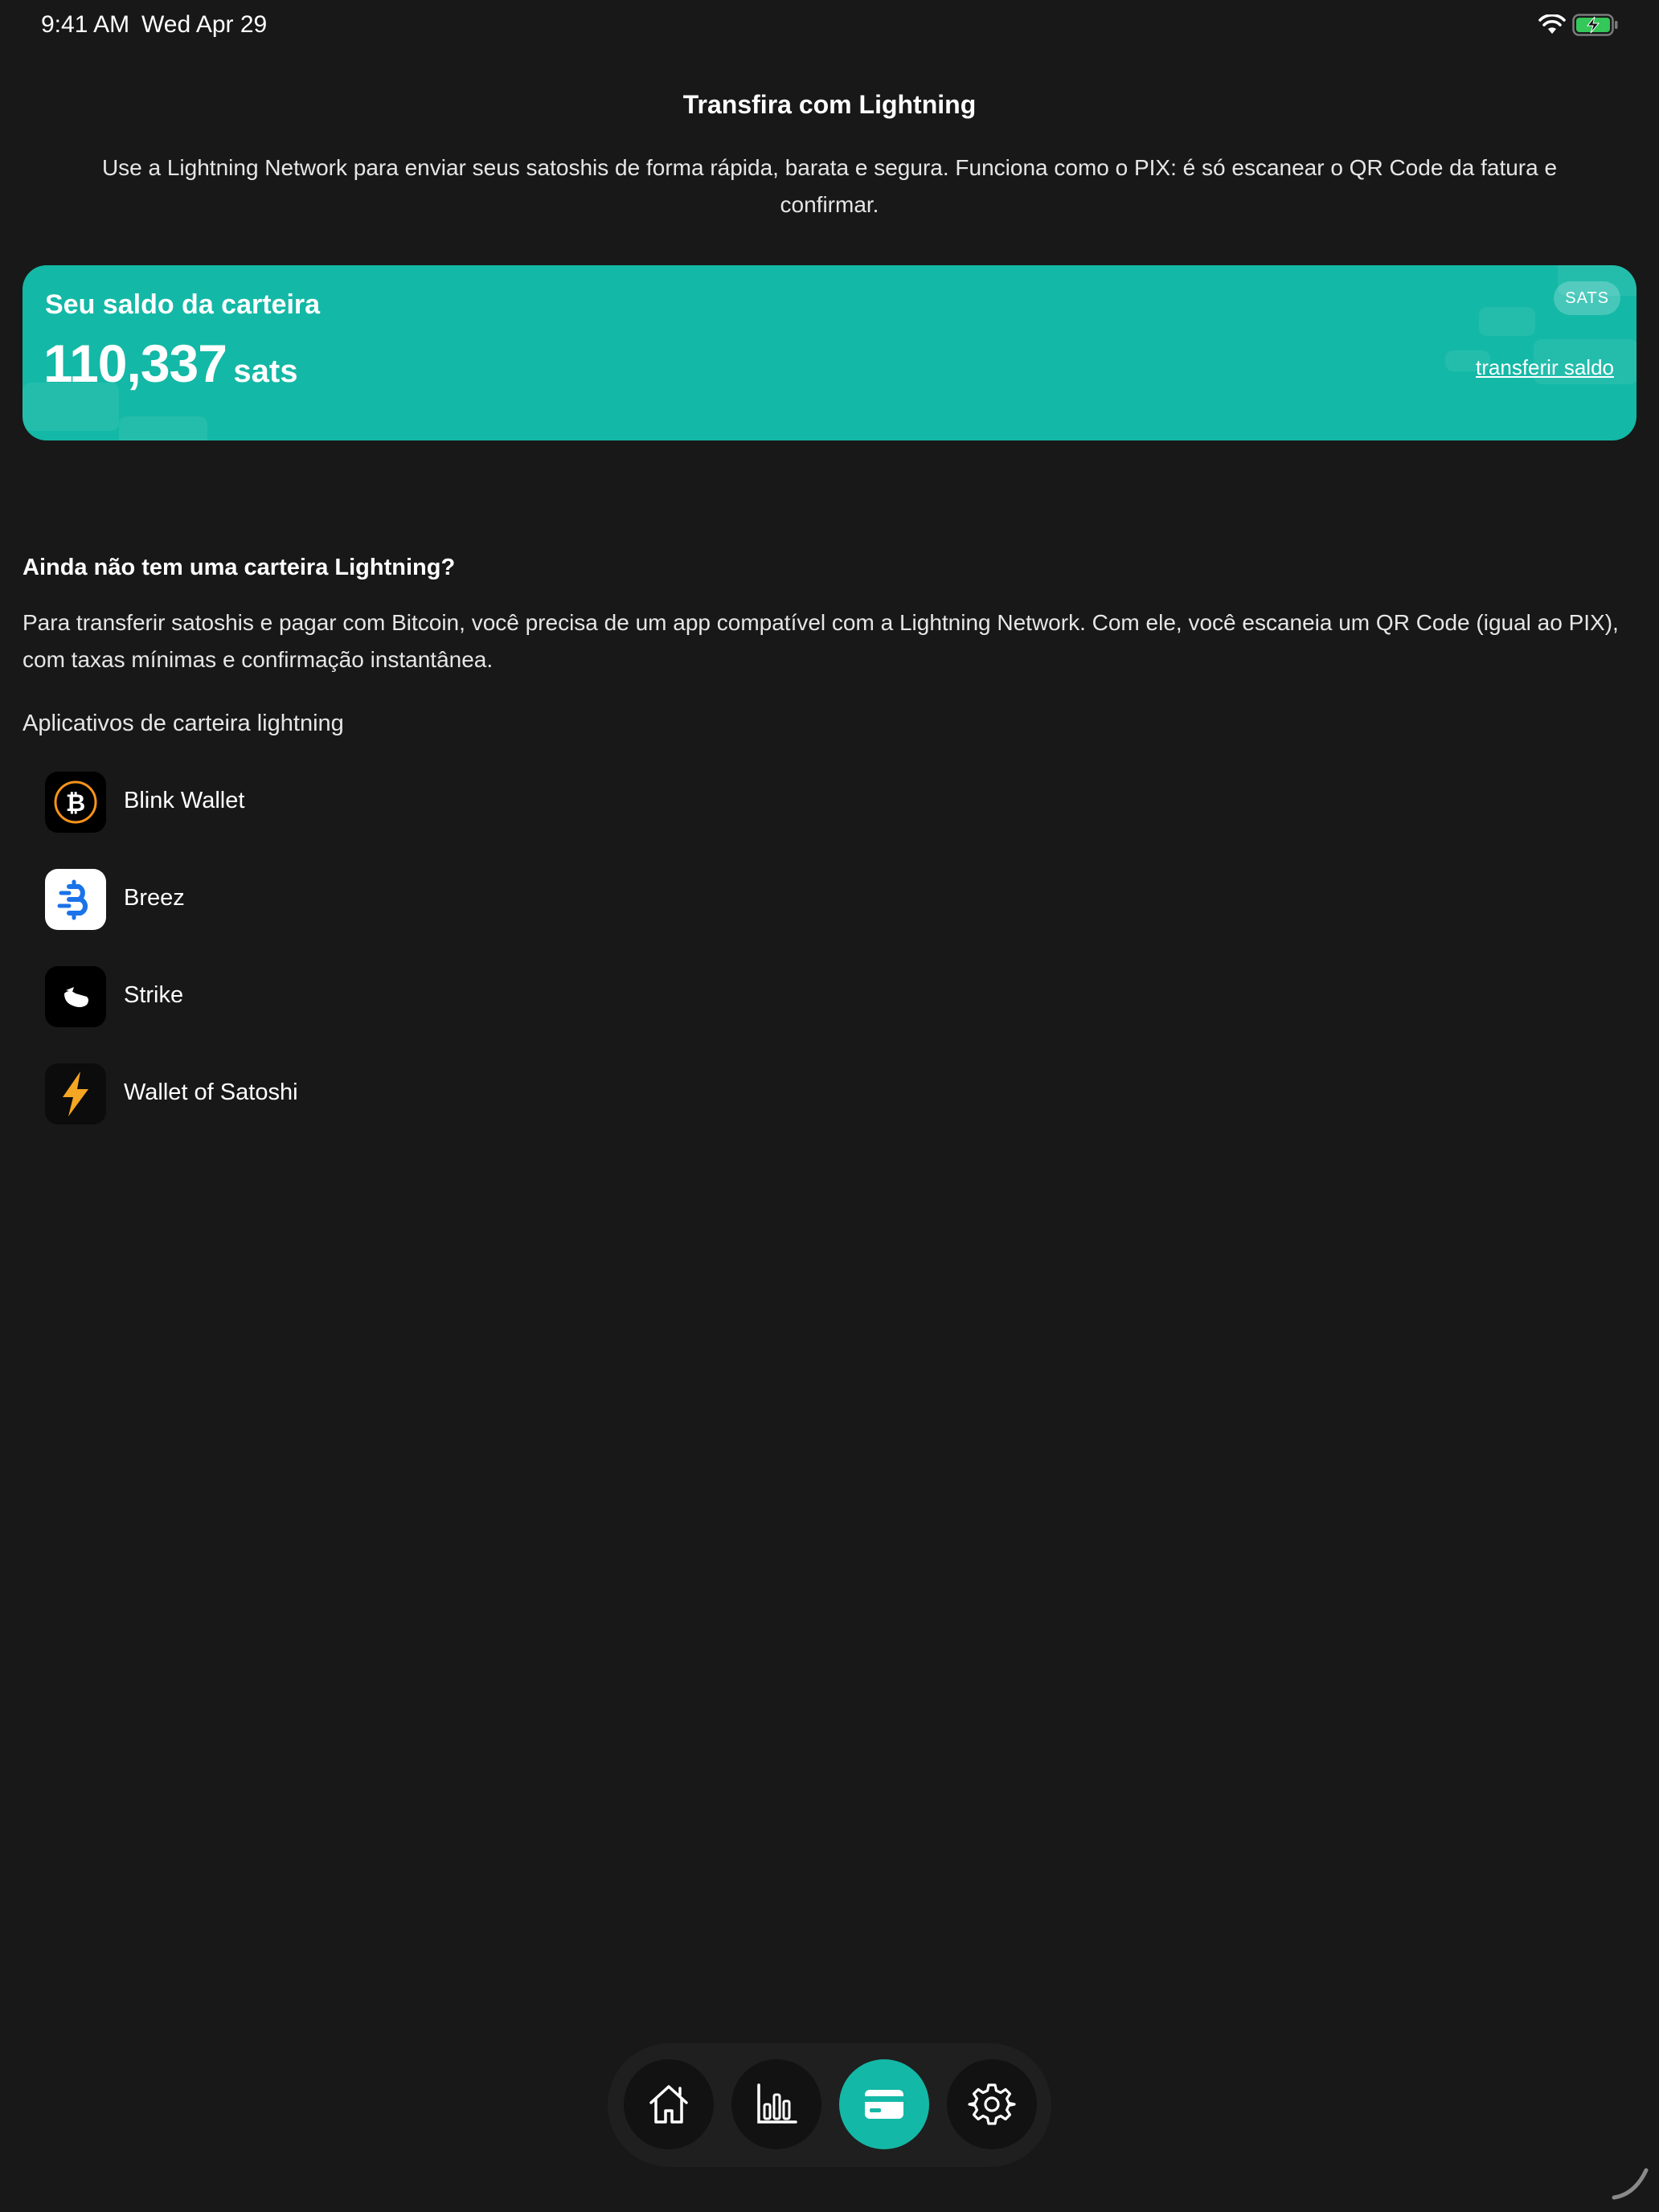 The image size is (1659, 2212). Describe the element at coordinates (1552, 24) in the screenshot. I see `wifi-icon` at that location.